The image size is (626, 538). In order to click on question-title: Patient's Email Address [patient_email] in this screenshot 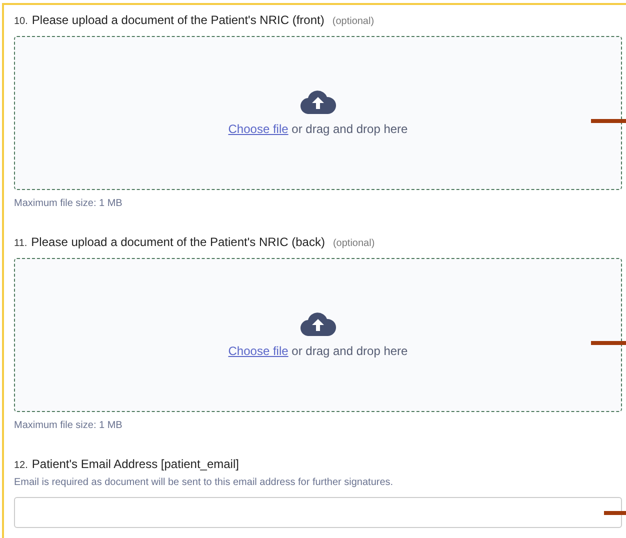, I will do `click(135, 464)`.